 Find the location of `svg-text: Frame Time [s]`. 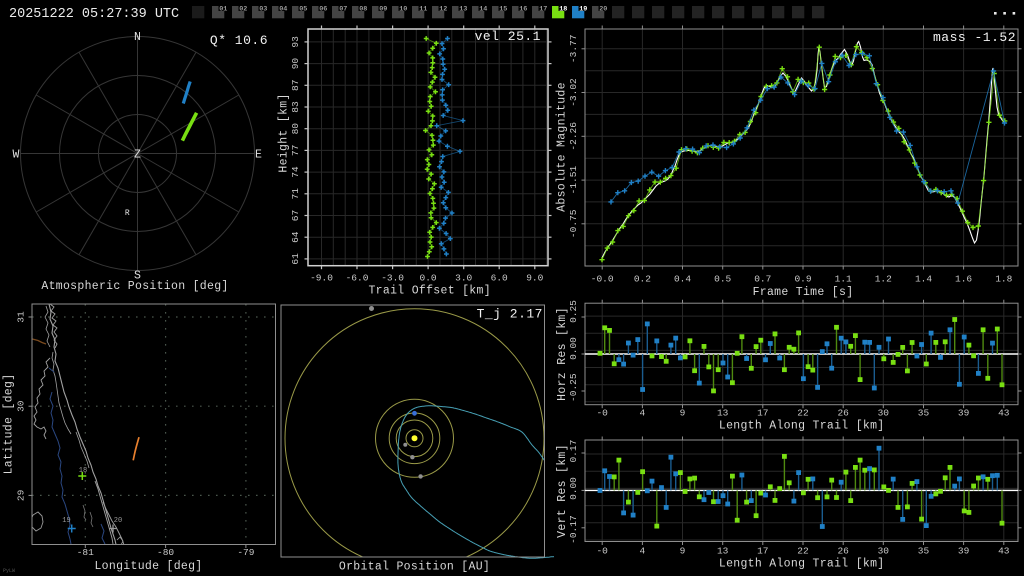

svg-text: Frame Time [s] is located at coordinates (803, 292).